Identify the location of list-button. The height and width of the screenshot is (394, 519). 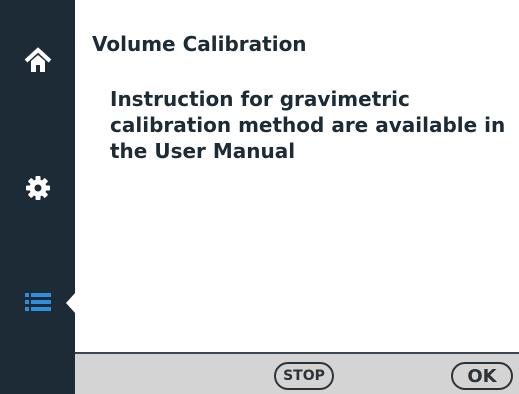
(37, 302).